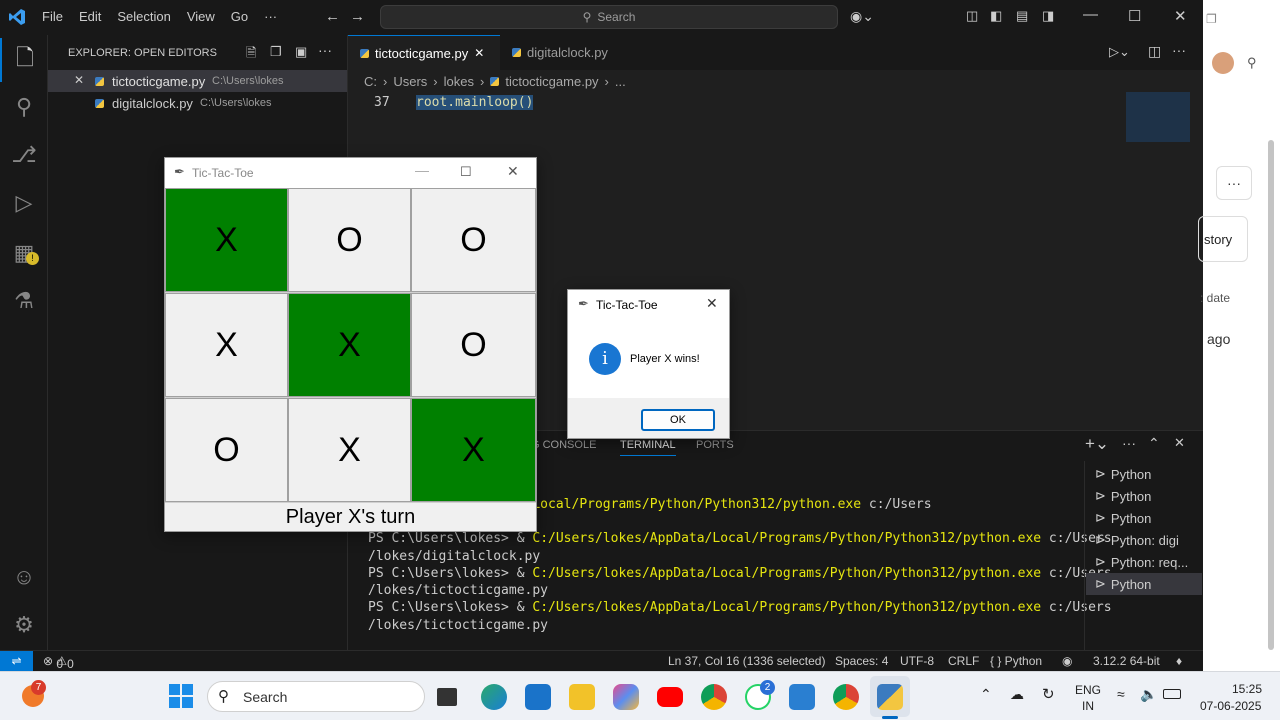  Describe the element at coordinates (567, 52) in the screenshot. I see `tab-digitalclock: digitalclock.py` at that location.